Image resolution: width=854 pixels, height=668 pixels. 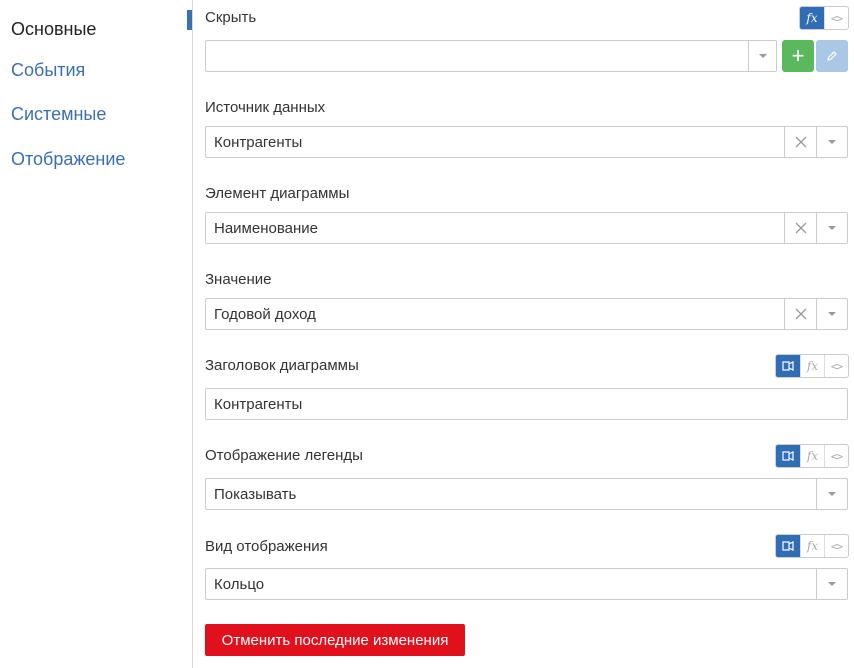 I want to click on hide-dropdown-button, so click(x=762, y=56).